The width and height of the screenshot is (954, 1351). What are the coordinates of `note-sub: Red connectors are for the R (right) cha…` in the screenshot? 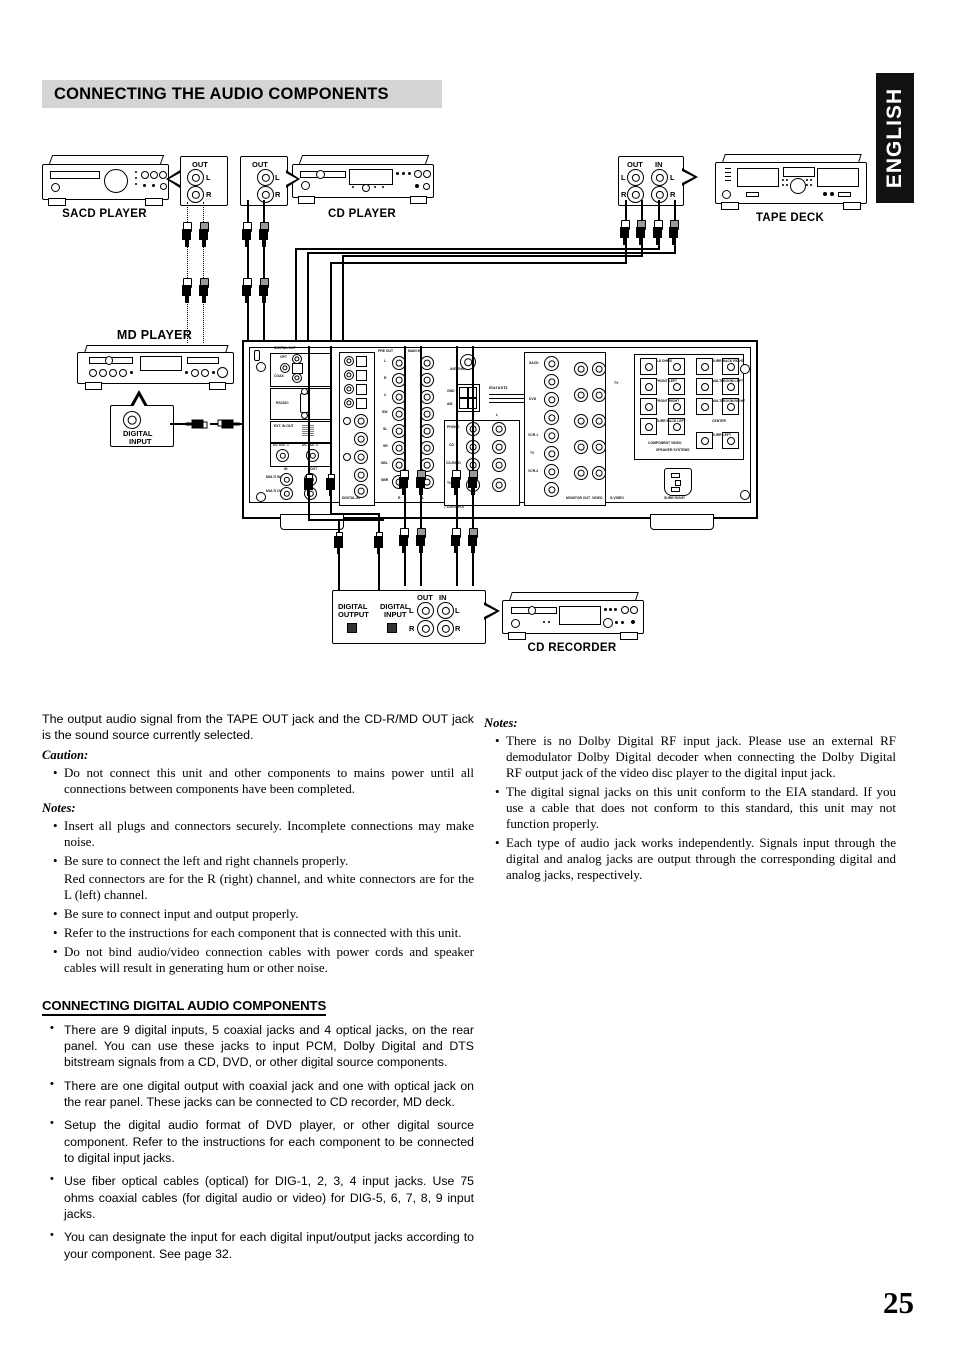 It's located at (269, 886).